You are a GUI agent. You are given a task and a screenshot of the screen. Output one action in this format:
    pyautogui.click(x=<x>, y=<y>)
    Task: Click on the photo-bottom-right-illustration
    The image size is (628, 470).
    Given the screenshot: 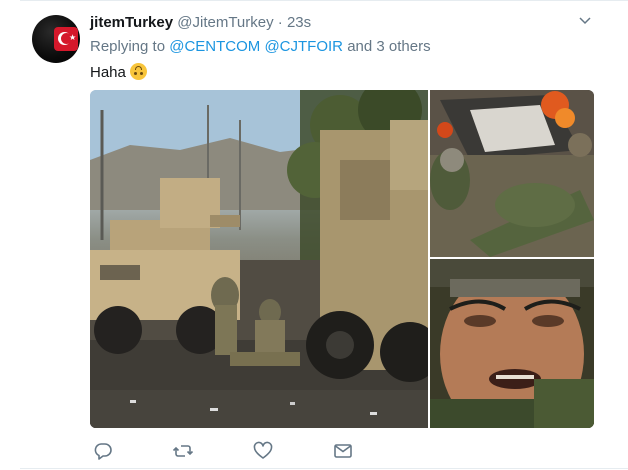 What is the action you would take?
    pyautogui.click(x=512, y=343)
    